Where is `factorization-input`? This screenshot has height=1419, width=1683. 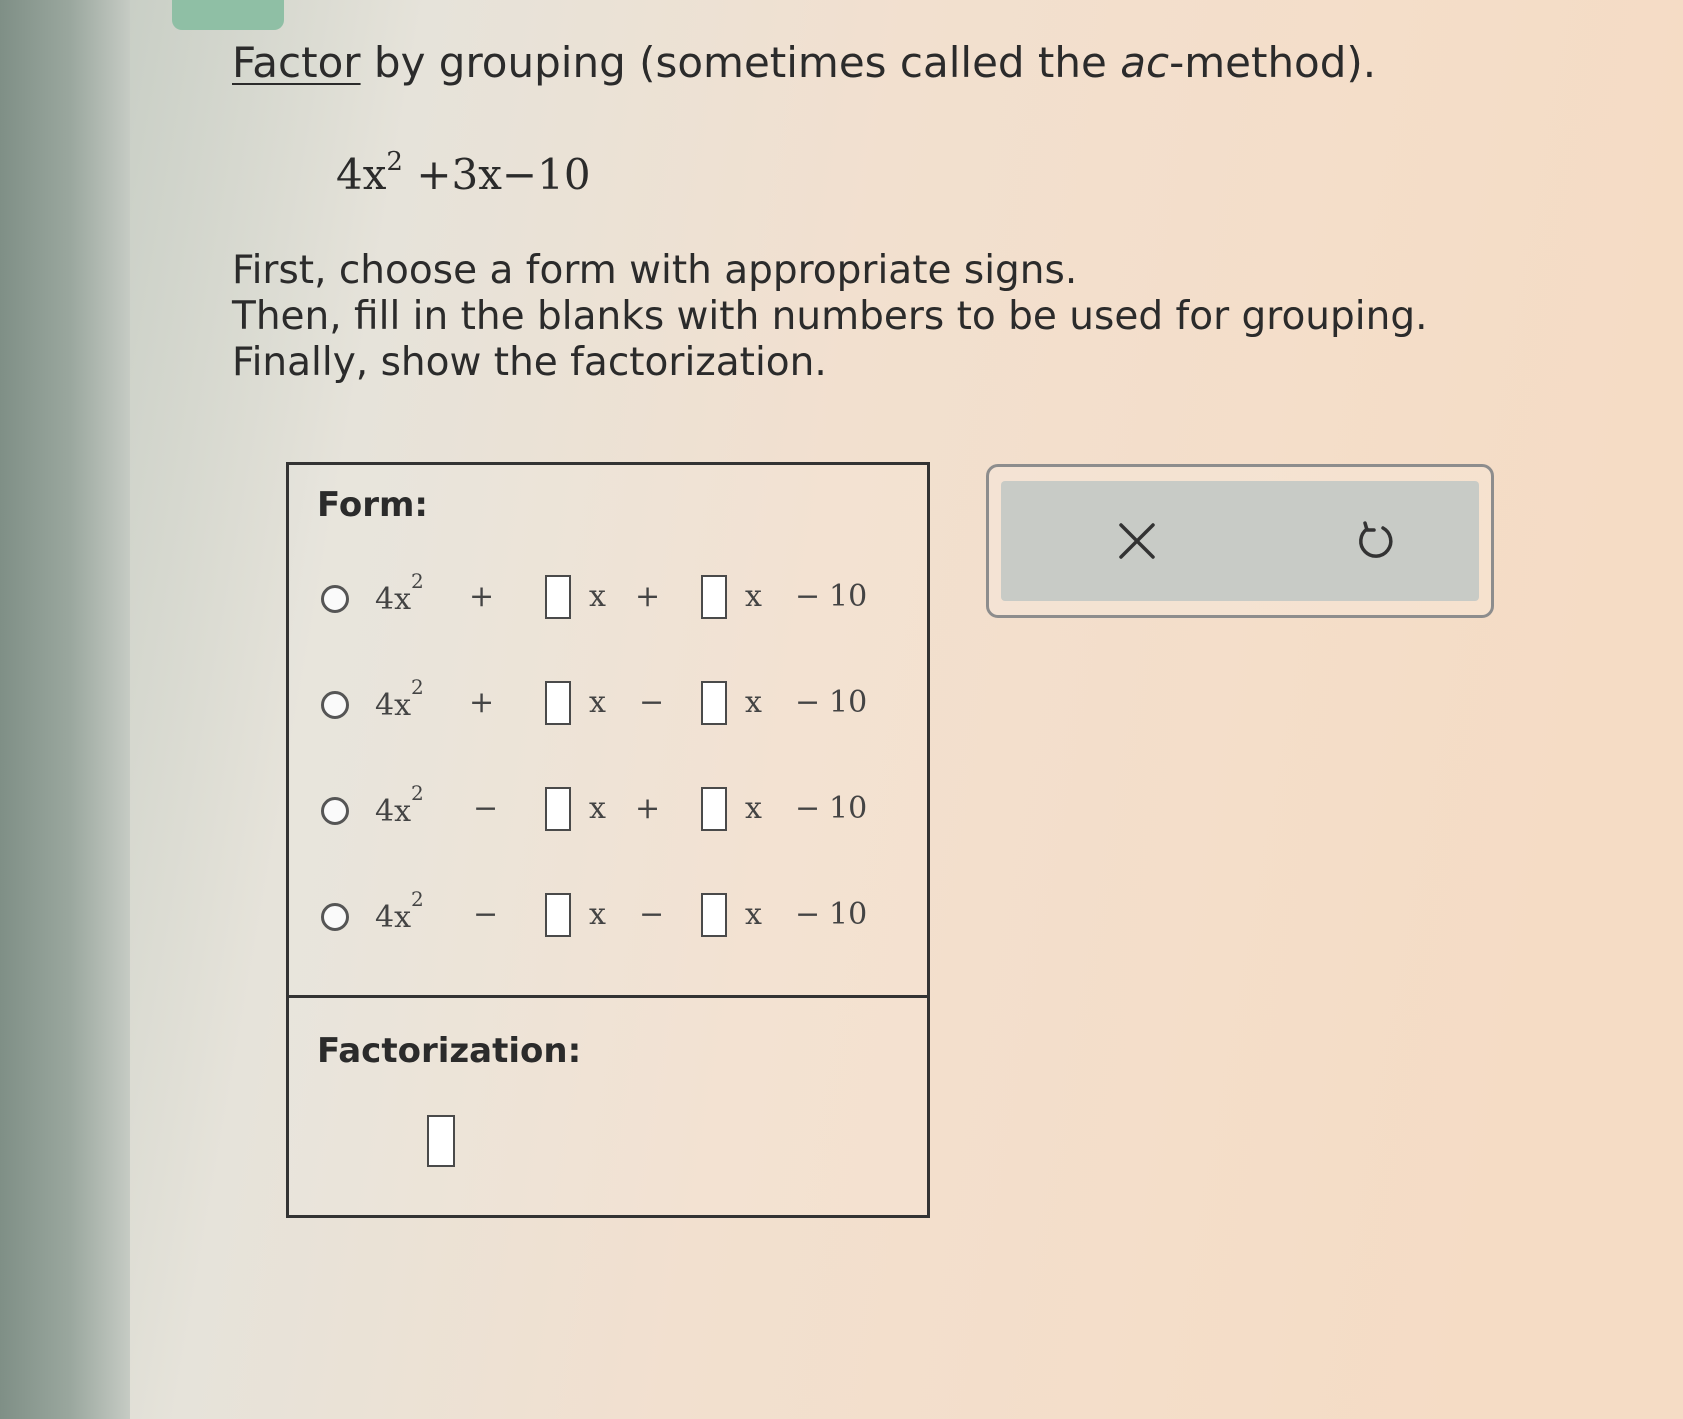 factorization-input is located at coordinates (441, 1141).